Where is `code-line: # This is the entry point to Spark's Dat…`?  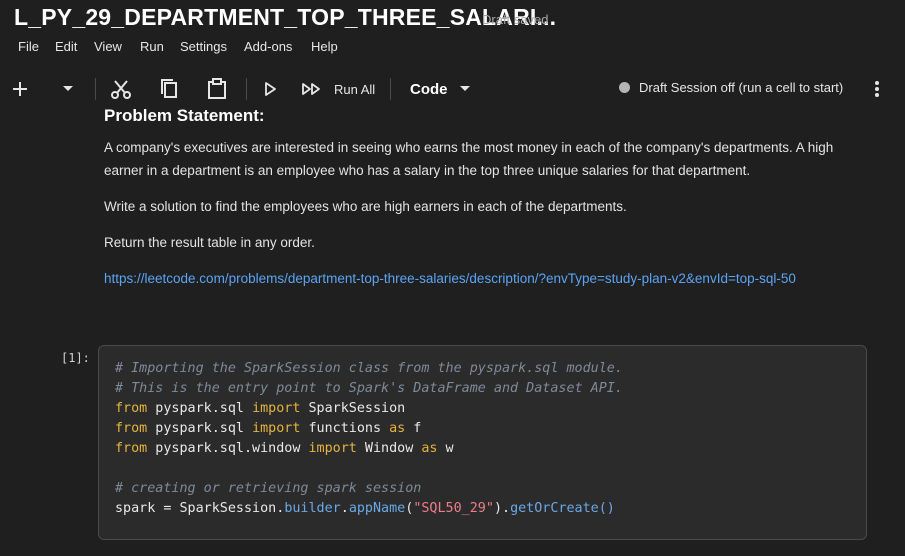 code-line: # This is the entry point to Spark's Dat… is located at coordinates (369, 388).